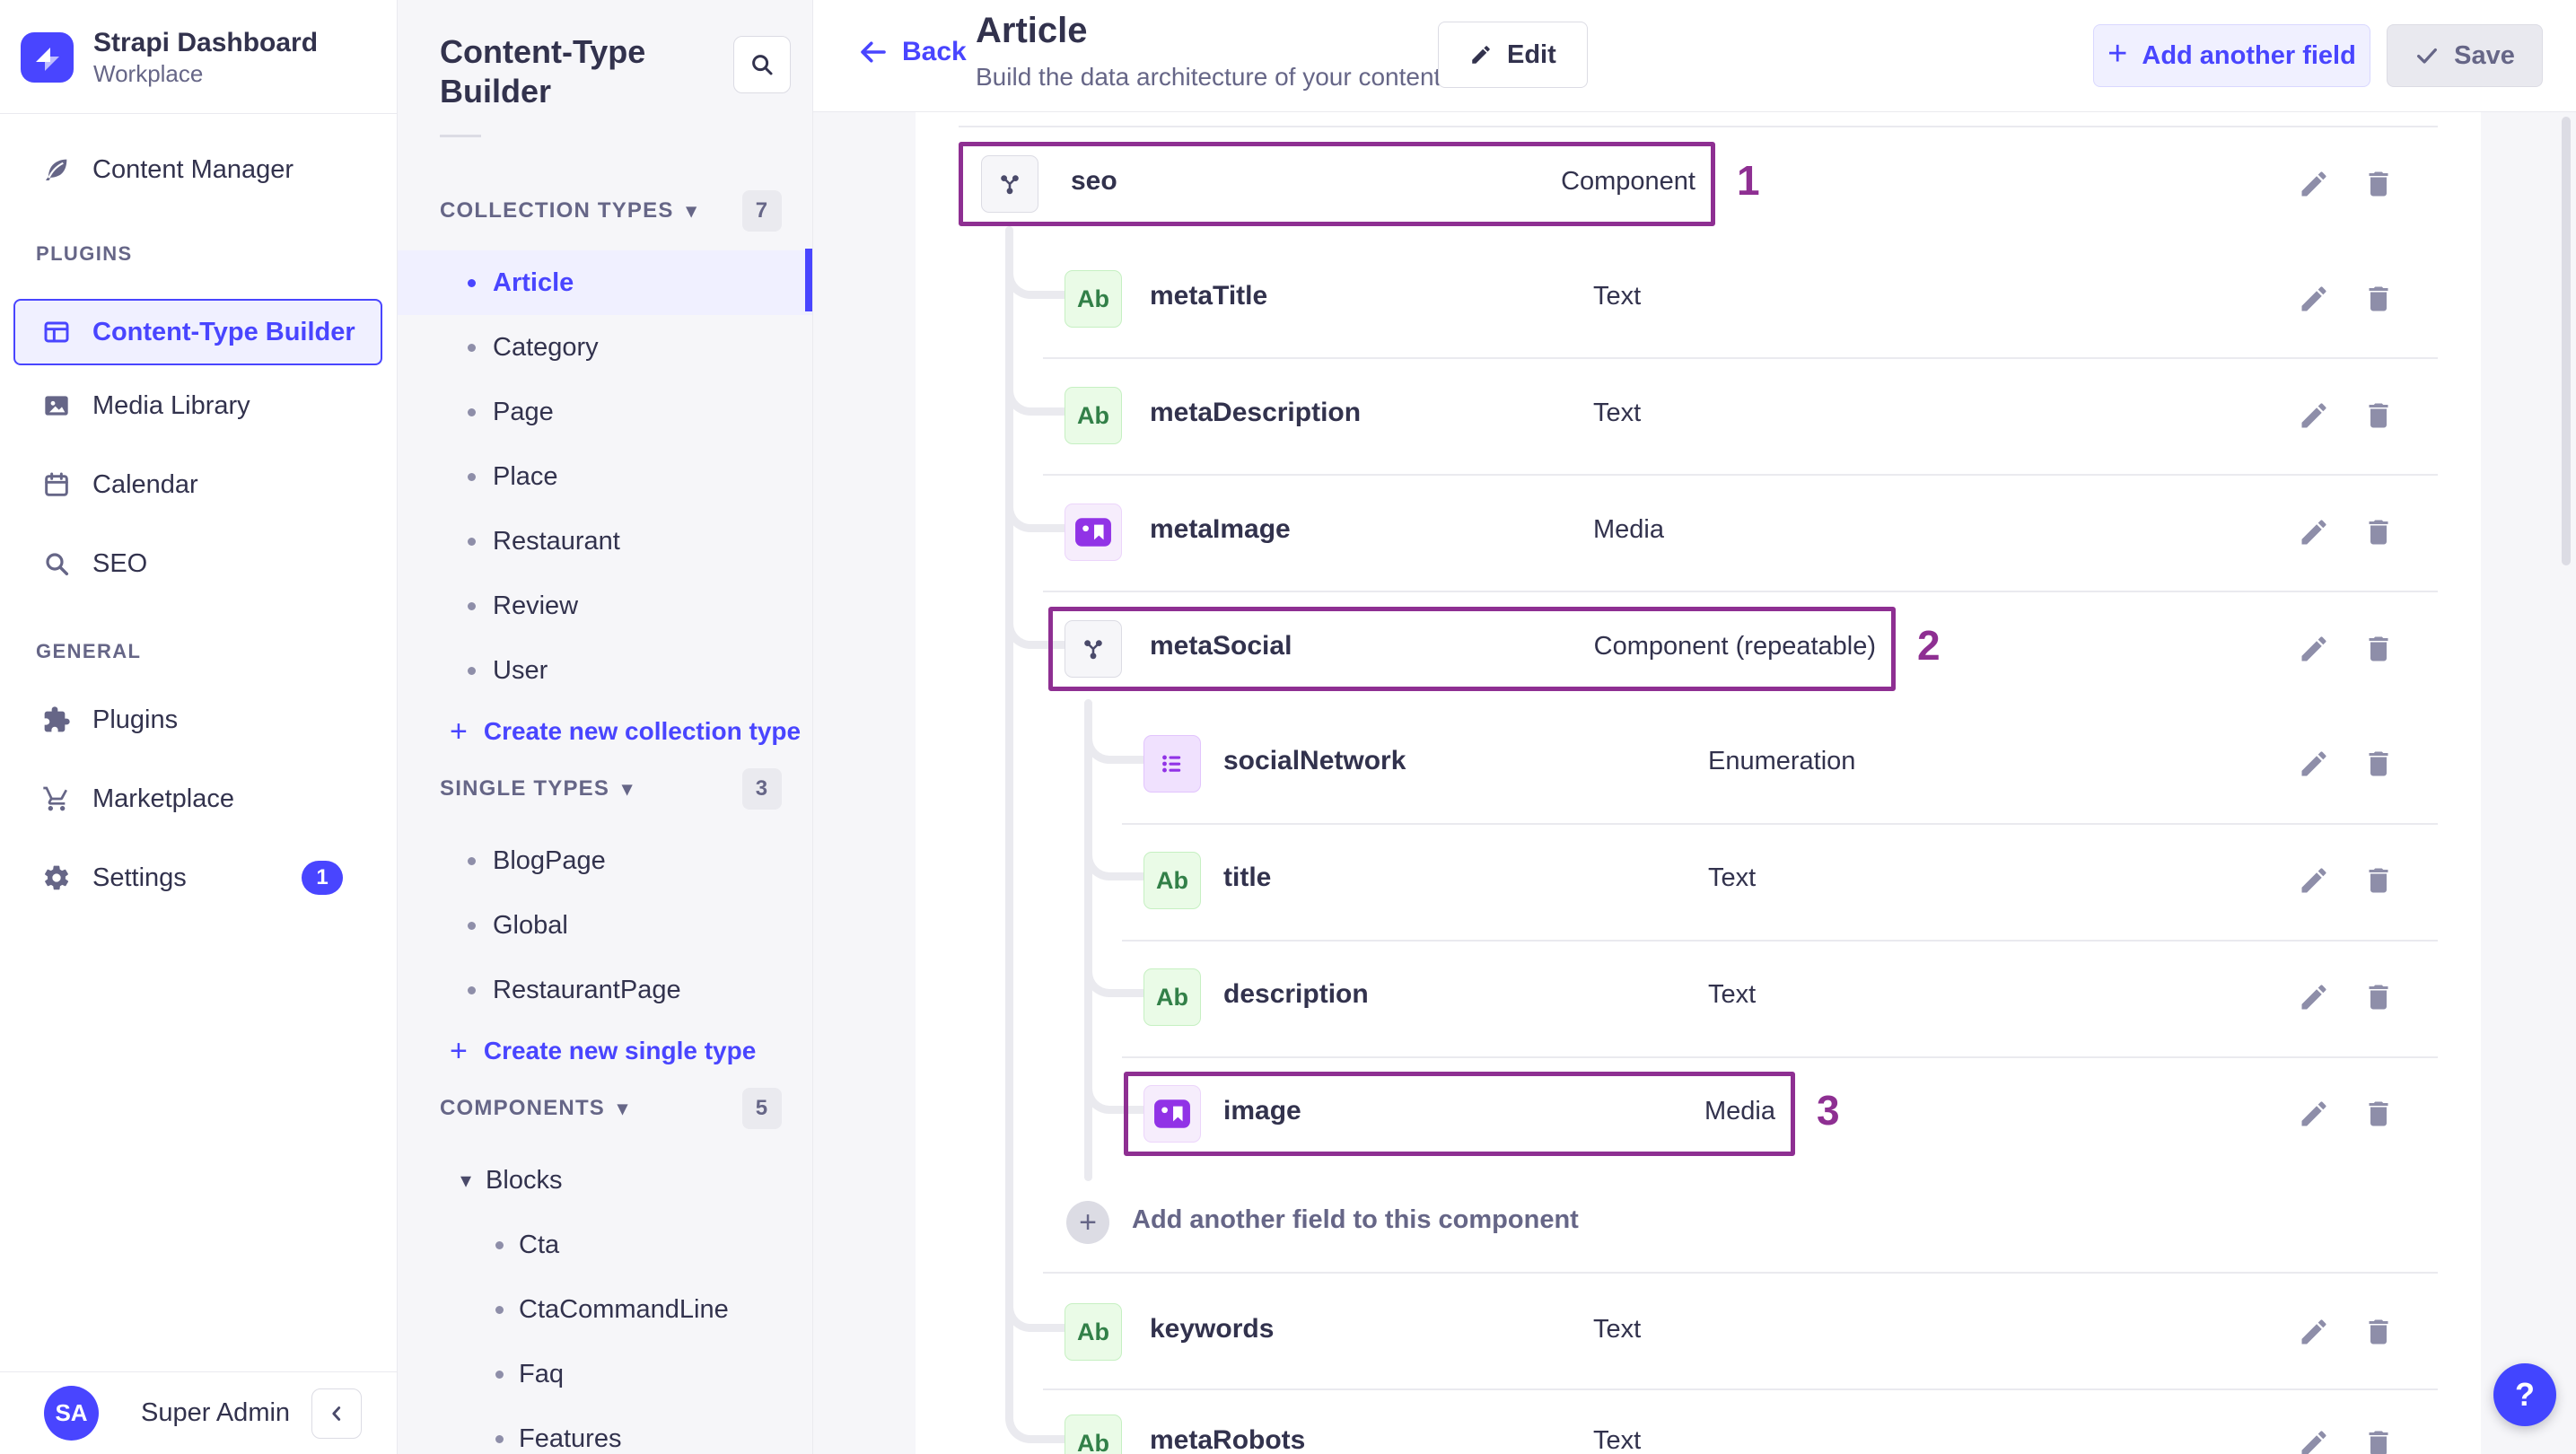  I want to click on subnav-item-category: Category, so click(605, 347).